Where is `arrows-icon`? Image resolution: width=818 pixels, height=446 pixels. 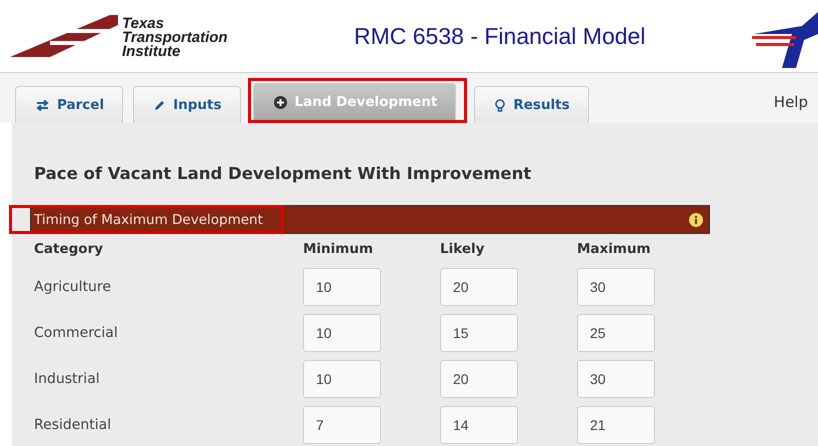 arrows-icon is located at coordinates (42, 105).